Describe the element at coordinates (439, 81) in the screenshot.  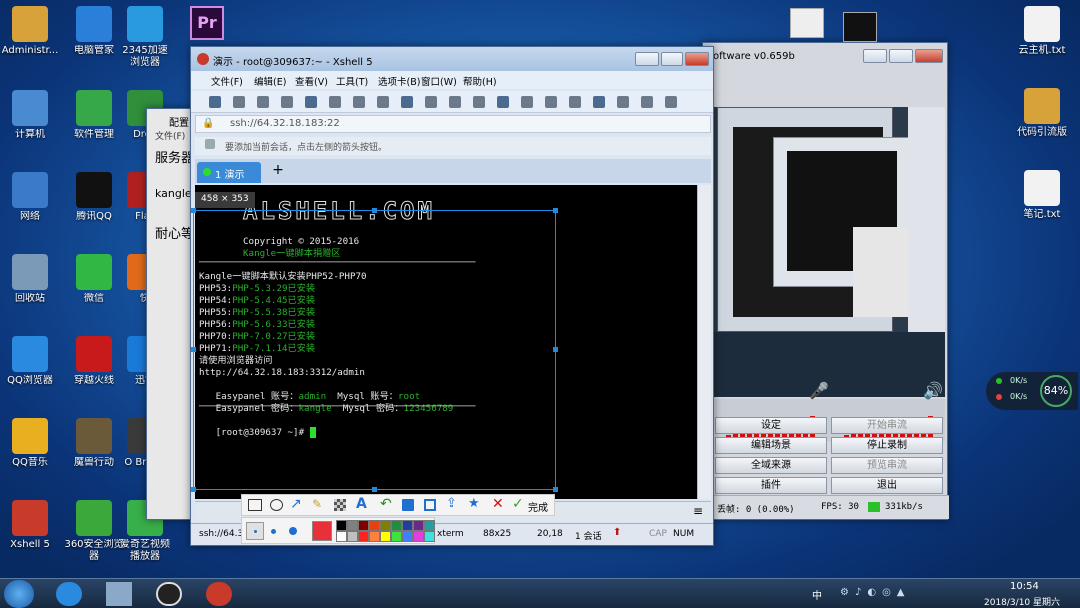
I see `menu-item: 窗口(W)` at that location.